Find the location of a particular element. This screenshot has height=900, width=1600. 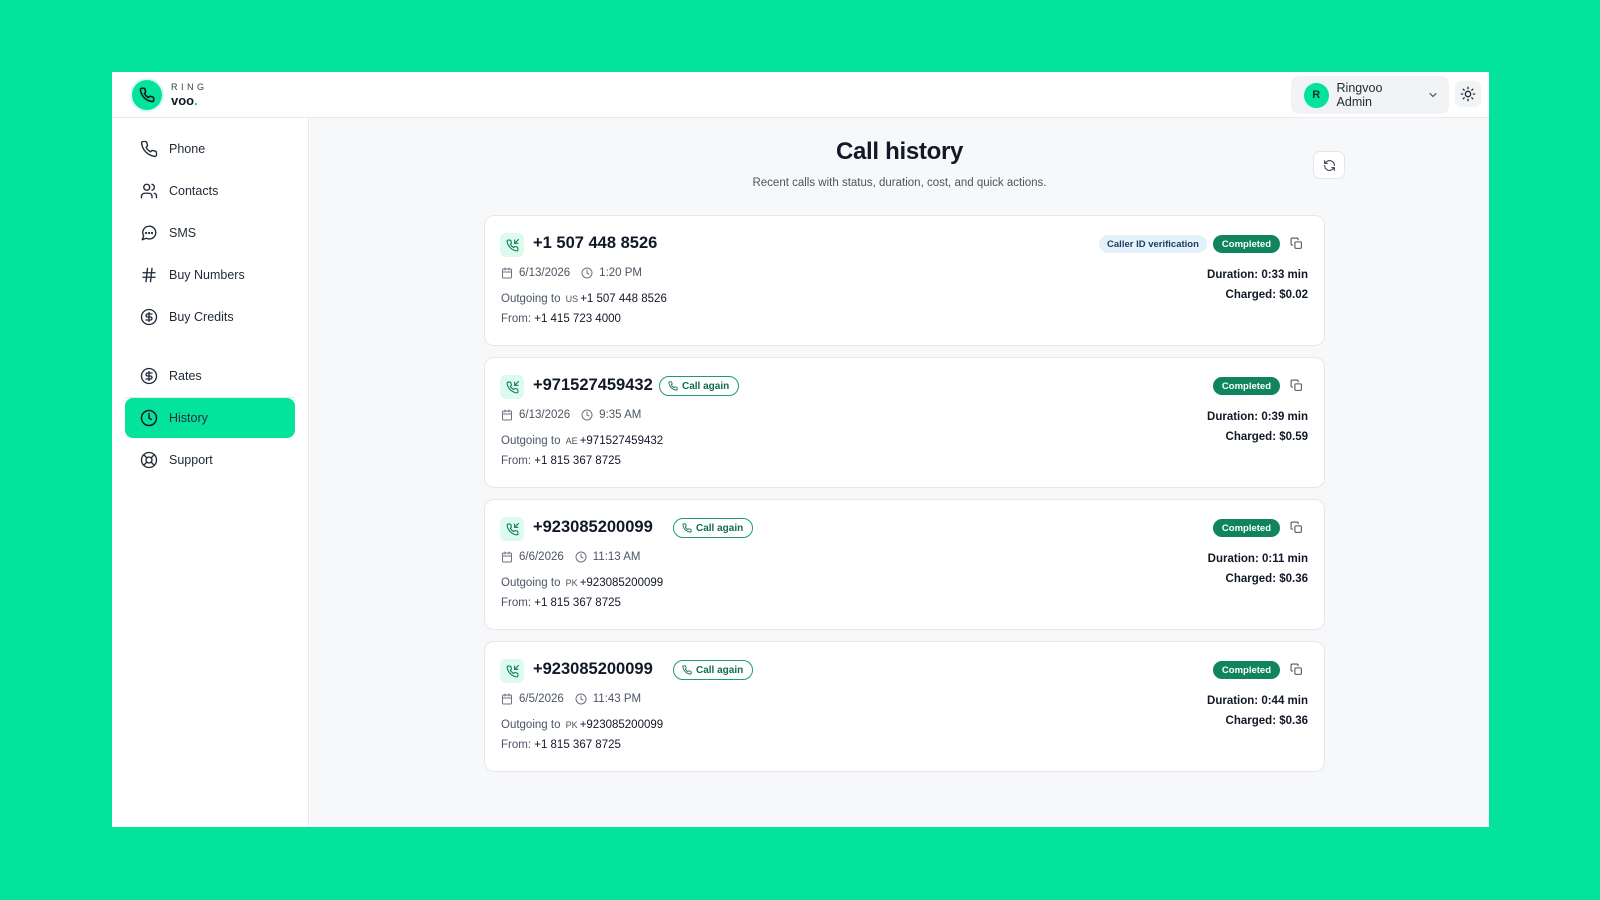

sidebar-item-contacts: Contacts is located at coordinates (210, 191).